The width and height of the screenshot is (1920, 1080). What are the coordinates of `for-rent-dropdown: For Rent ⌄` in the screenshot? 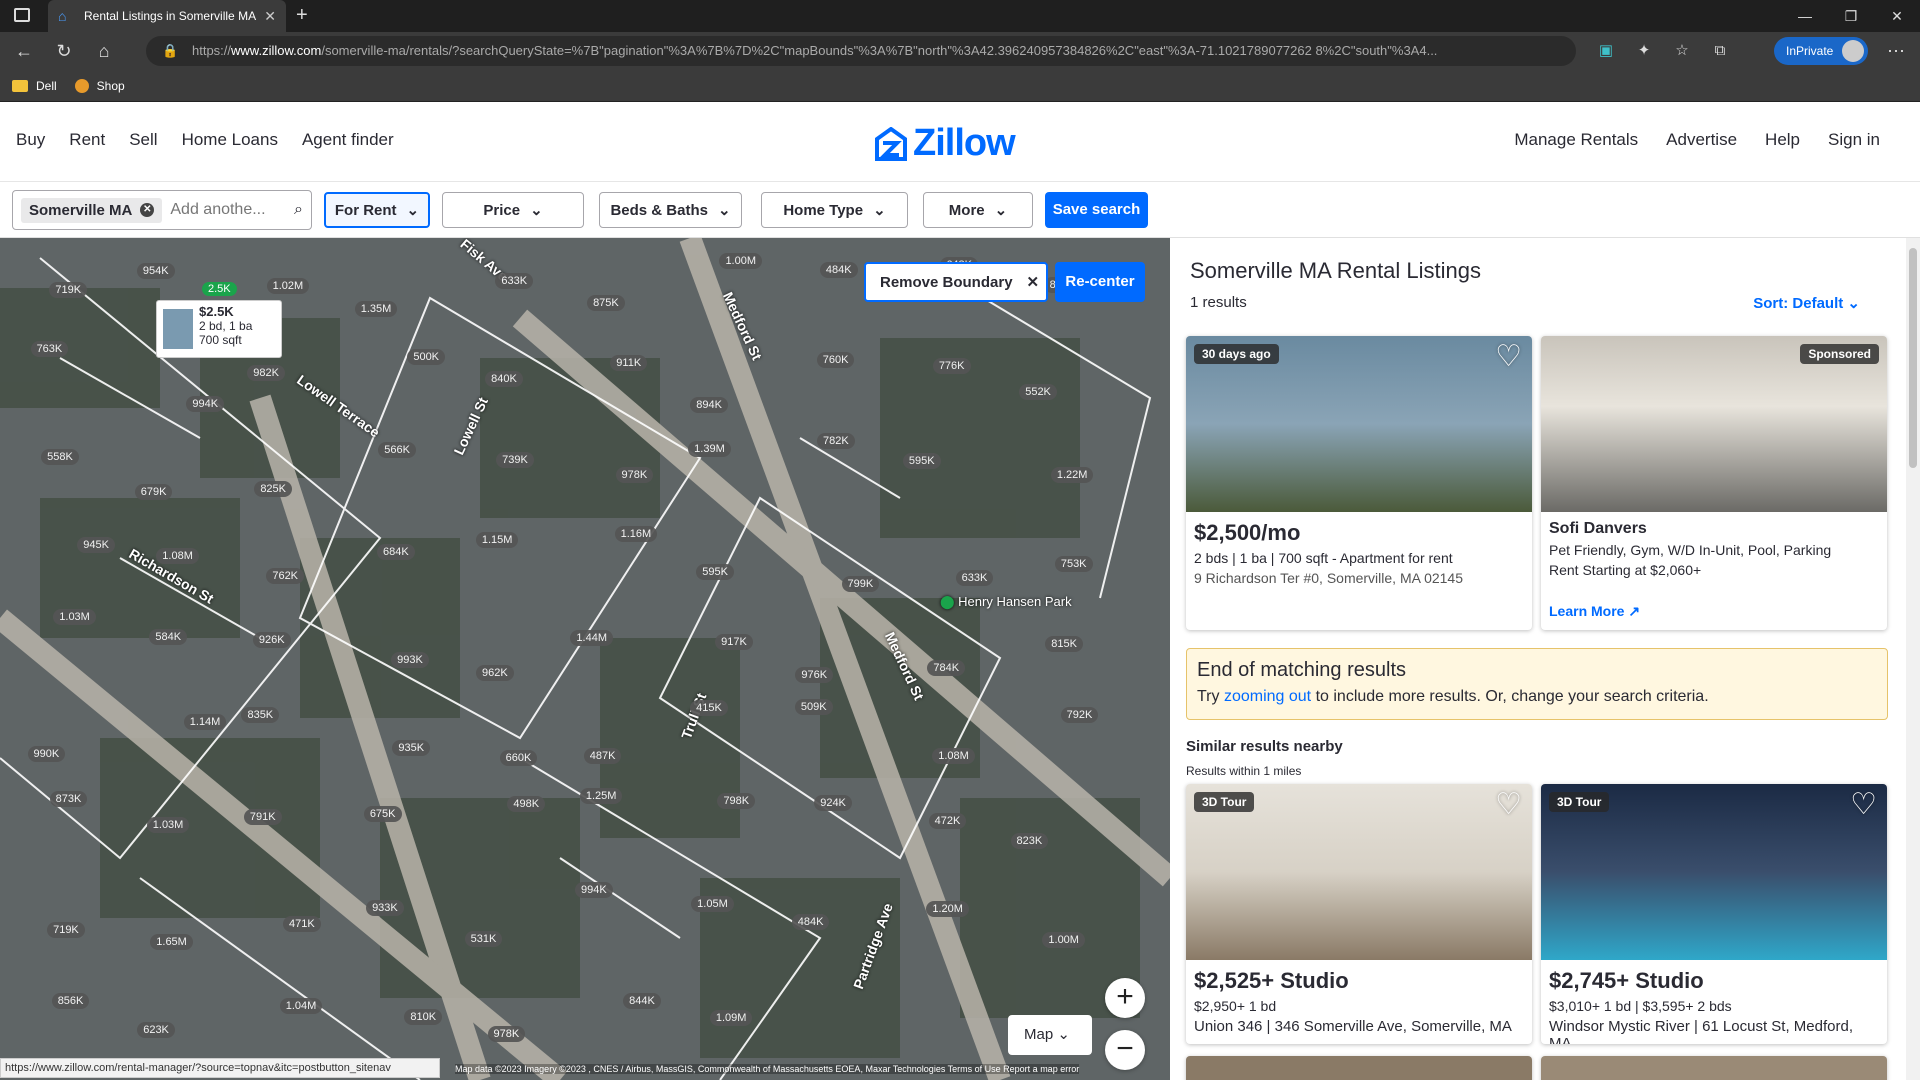 It's located at (377, 210).